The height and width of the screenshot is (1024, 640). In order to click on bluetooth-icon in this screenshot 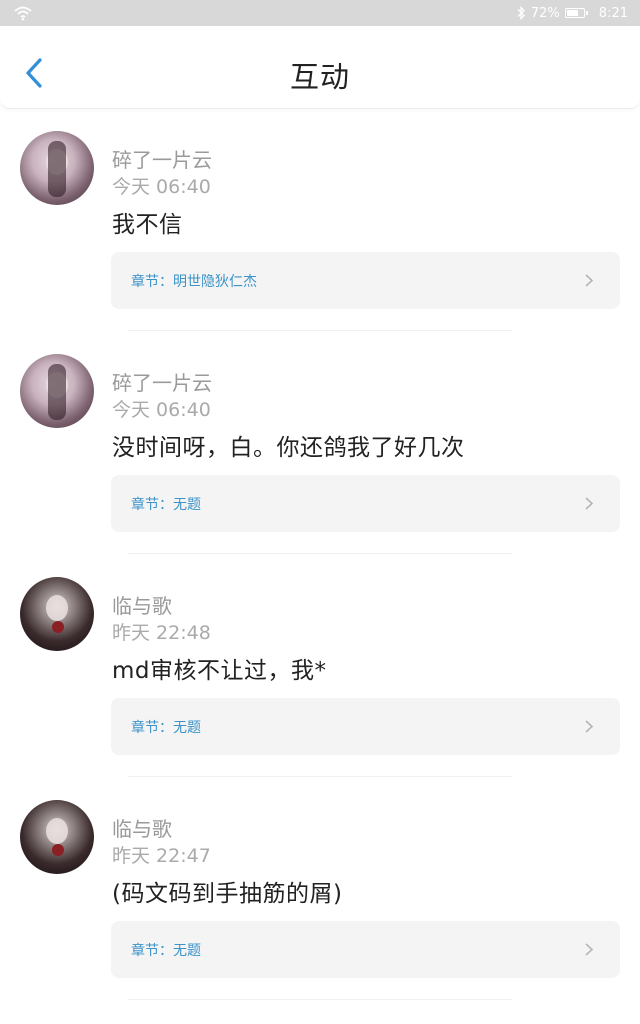, I will do `click(521, 13)`.